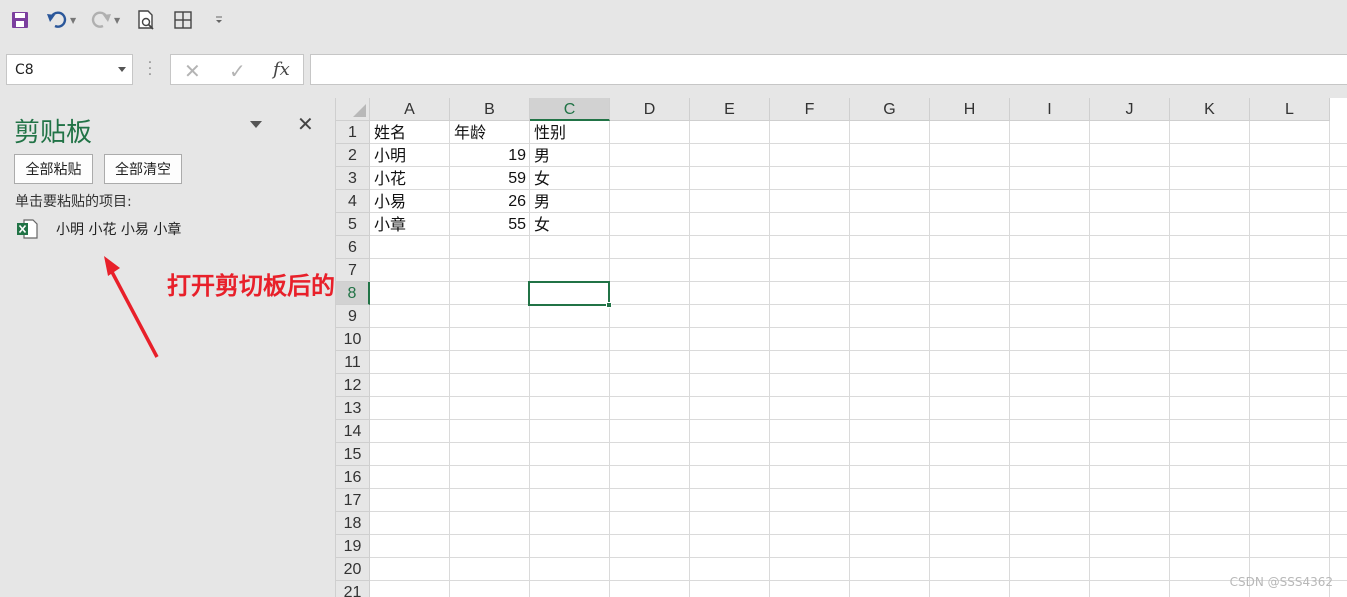 The width and height of the screenshot is (1347, 597). What do you see at coordinates (570, 109) in the screenshot?
I see `column-header-c: C` at bounding box center [570, 109].